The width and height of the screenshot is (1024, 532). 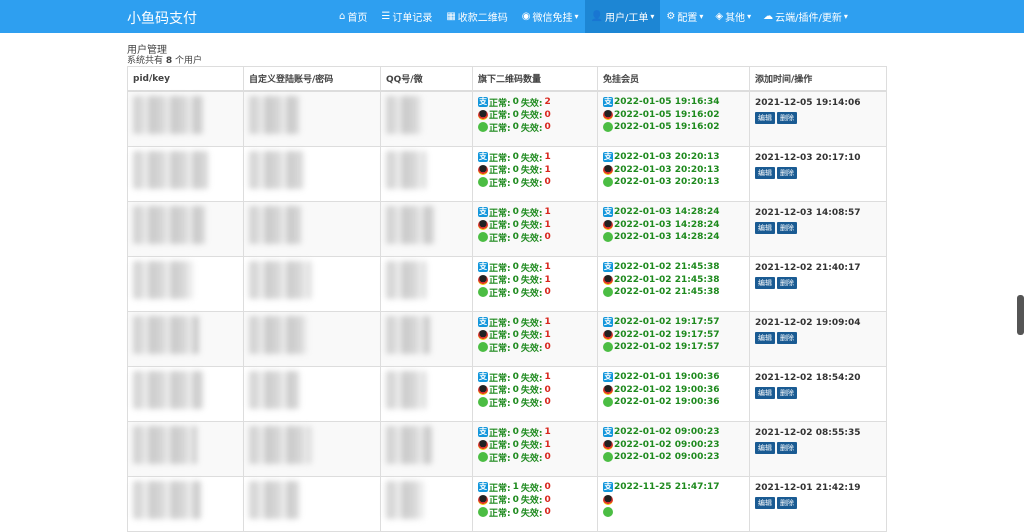 I want to click on vip-expiry-date: 2022-01-03 14:28:24, so click(x=667, y=224).